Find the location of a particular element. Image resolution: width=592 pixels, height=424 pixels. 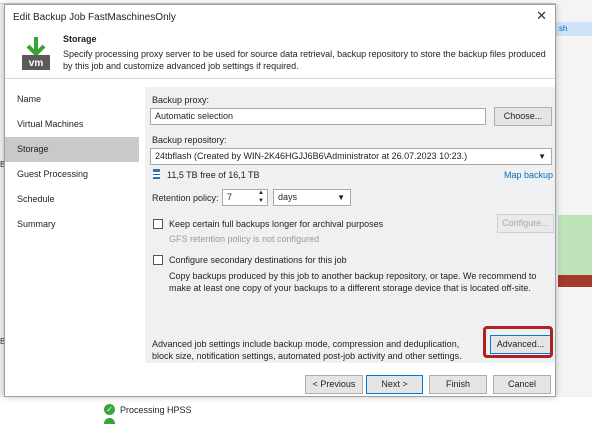

dialog-title: Edit Backup Job FastMaschinesOnly is located at coordinates (94, 17).